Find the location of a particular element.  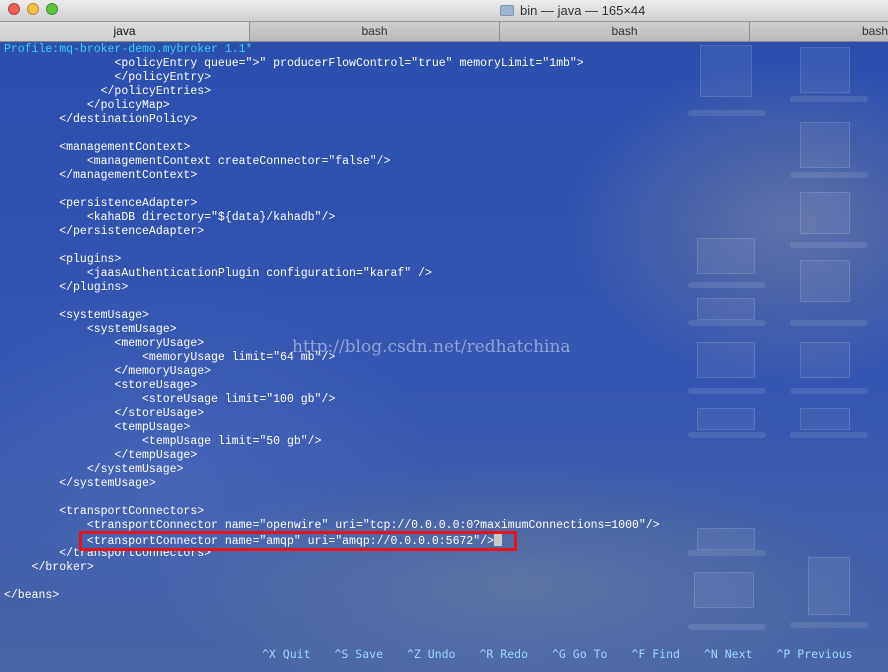

tab-bar: java bash bash bash is located at coordinates (444, 32).